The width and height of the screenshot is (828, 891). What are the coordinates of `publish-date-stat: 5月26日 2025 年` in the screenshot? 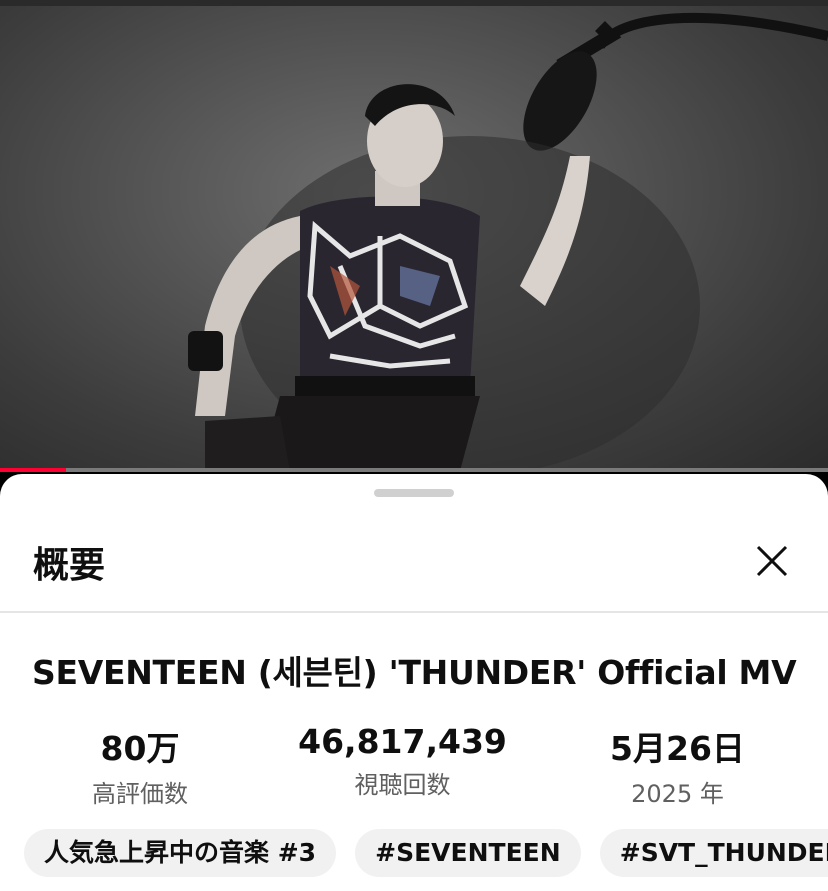 It's located at (677, 765).